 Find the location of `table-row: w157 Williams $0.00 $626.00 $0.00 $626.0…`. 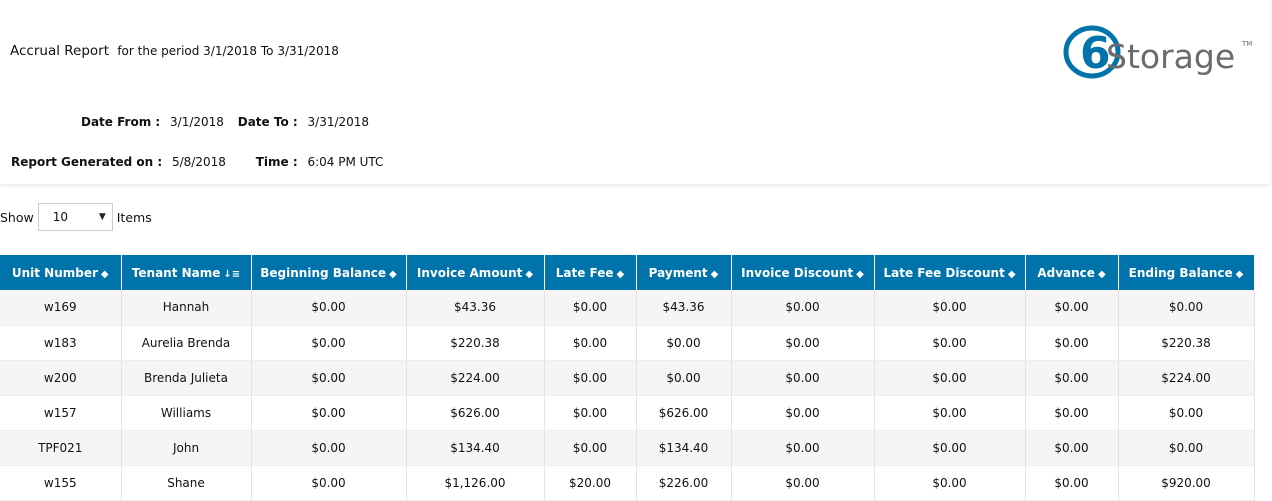

table-row: w157 Williams $0.00 $626.00 $0.00 $626.0… is located at coordinates (627, 413).